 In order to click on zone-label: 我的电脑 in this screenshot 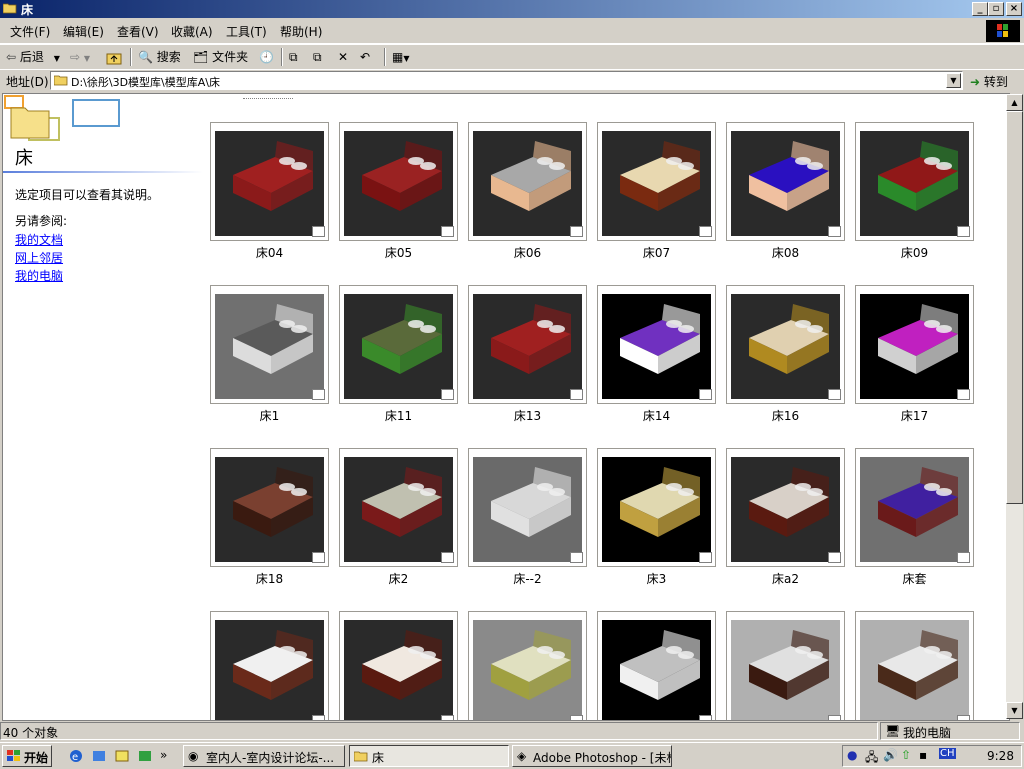, I will do `click(927, 733)`.